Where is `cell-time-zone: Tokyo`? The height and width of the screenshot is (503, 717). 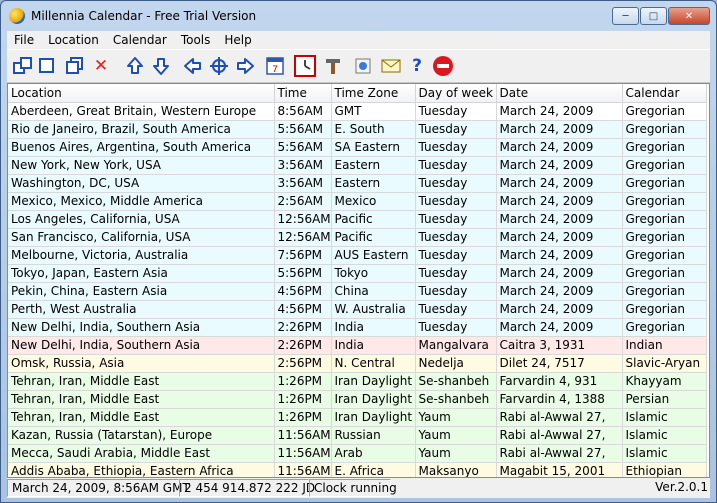 cell-time-zone: Tokyo is located at coordinates (373, 273).